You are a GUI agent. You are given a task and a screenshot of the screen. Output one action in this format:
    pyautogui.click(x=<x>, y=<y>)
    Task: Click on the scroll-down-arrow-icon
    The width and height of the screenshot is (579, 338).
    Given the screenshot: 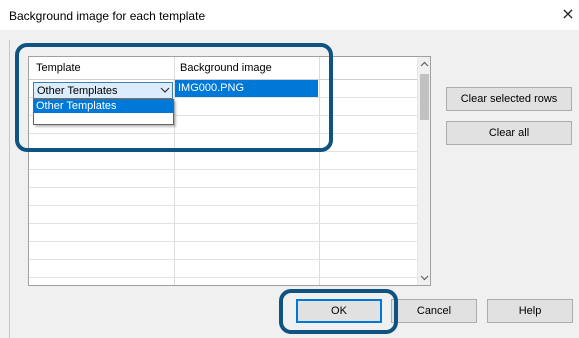 What is the action you would take?
    pyautogui.click(x=424, y=277)
    